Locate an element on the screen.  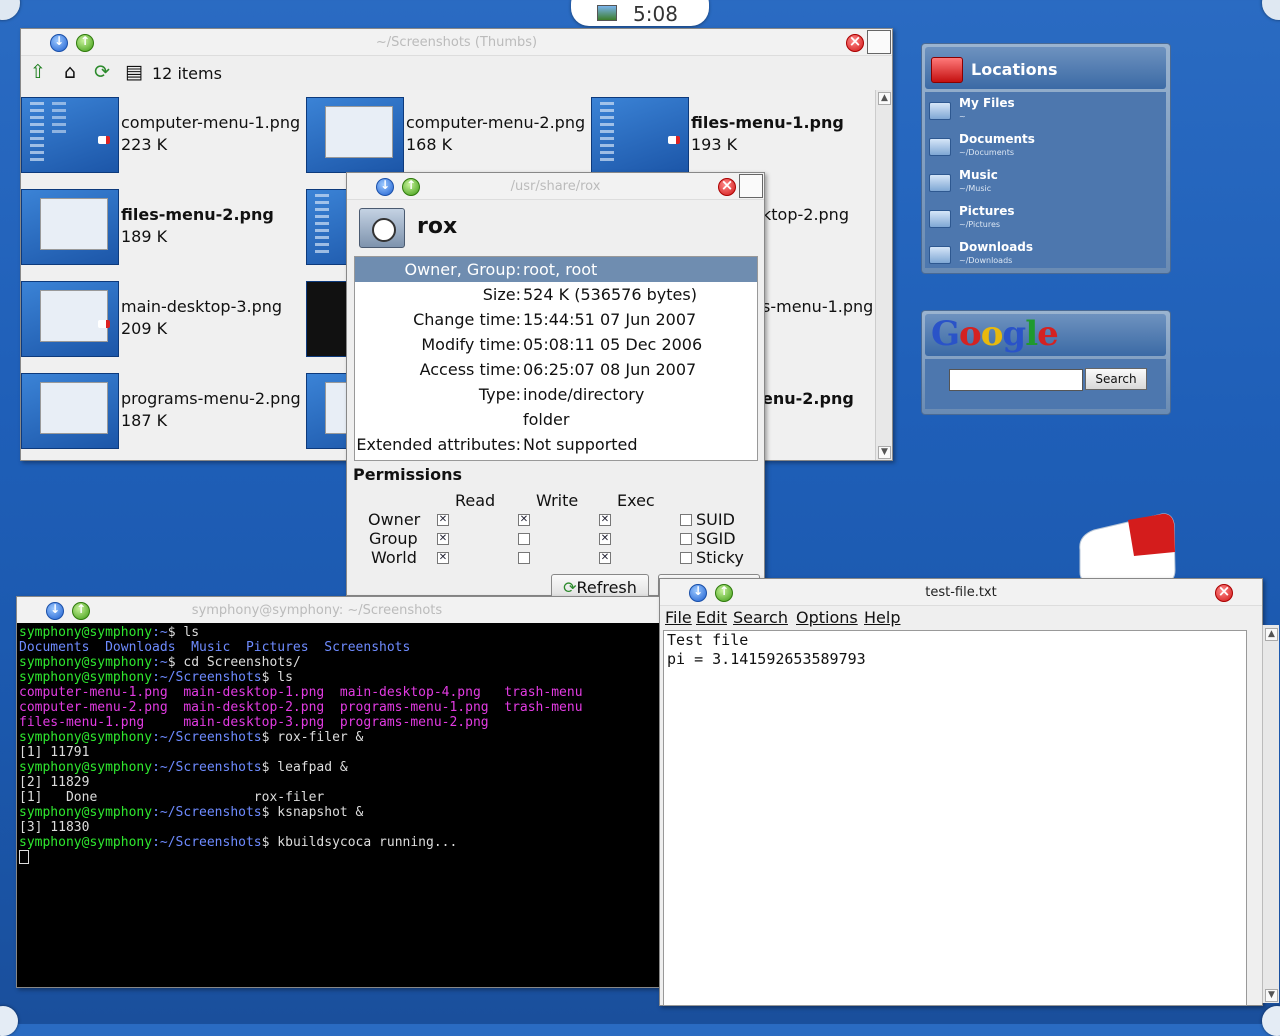
location-my-files: My Files ~ is located at coordinates (1045, 110).